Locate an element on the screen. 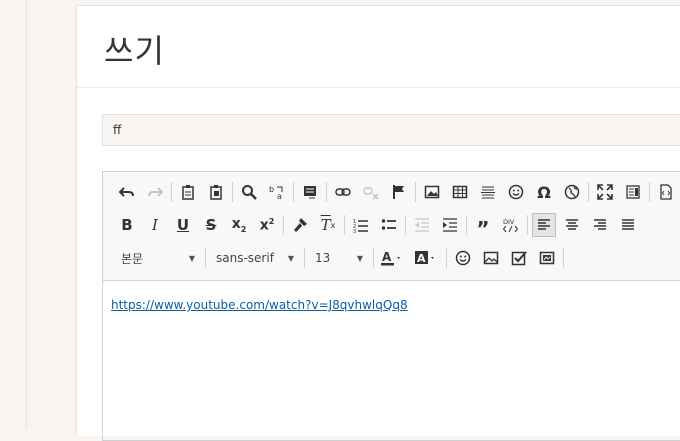 The image size is (680, 441). size-select-value: 13 is located at coordinates (323, 258).